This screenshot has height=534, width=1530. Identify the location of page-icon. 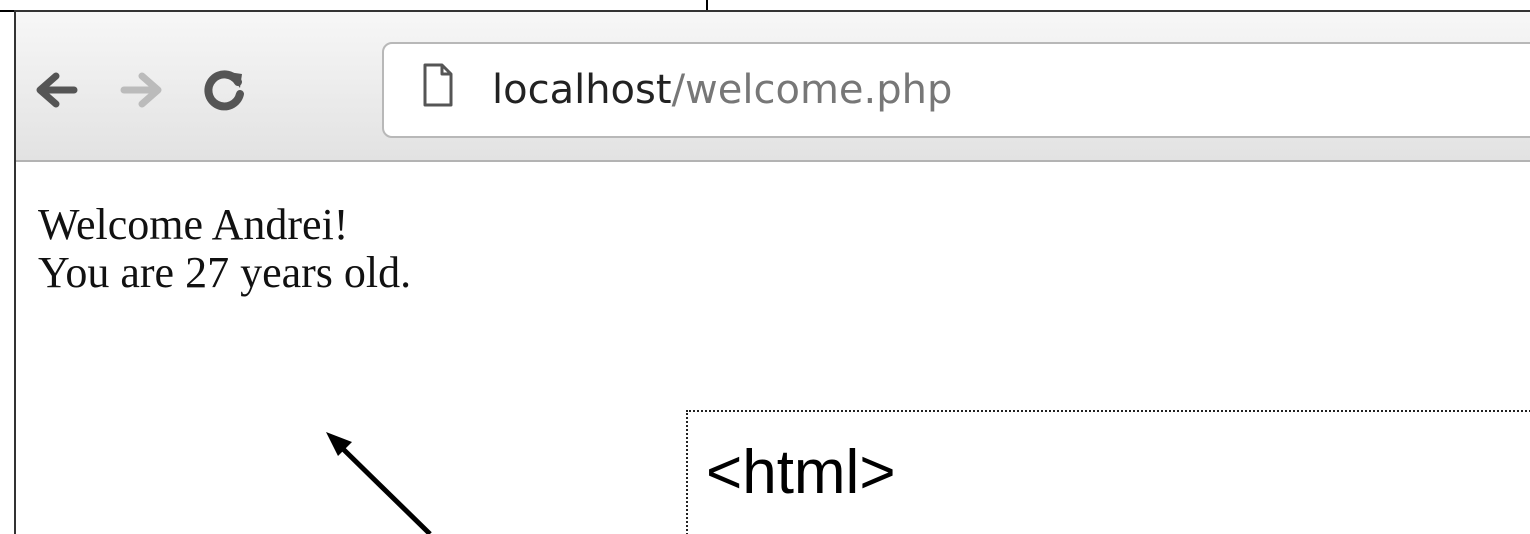
(438, 87).